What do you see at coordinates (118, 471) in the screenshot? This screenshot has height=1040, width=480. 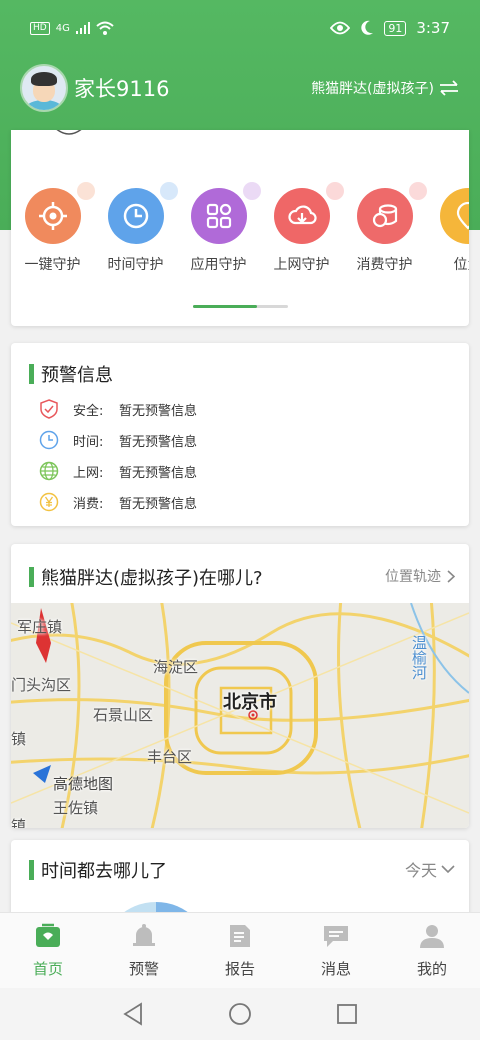 I see `warning-row: 上网: 暂无预警信息` at bounding box center [118, 471].